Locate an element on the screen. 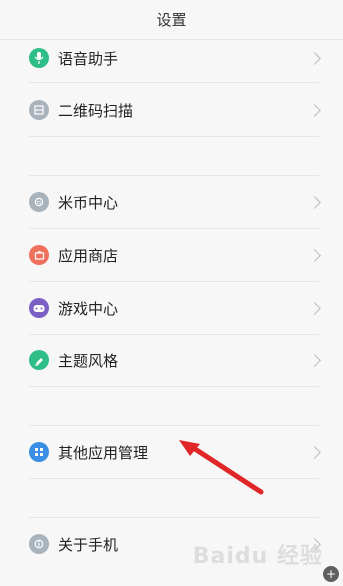 This screenshot has height=586, width=343. settings-item-mi-coin: m 米币中心 is located at coordinates (171, 202).